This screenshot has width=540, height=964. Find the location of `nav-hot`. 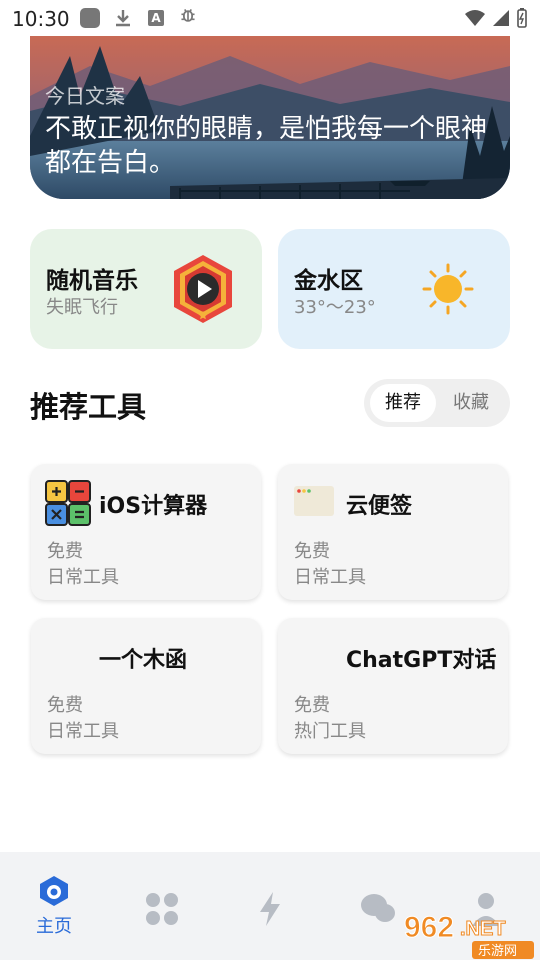

nav-hot is located at coordinates (270, 907).